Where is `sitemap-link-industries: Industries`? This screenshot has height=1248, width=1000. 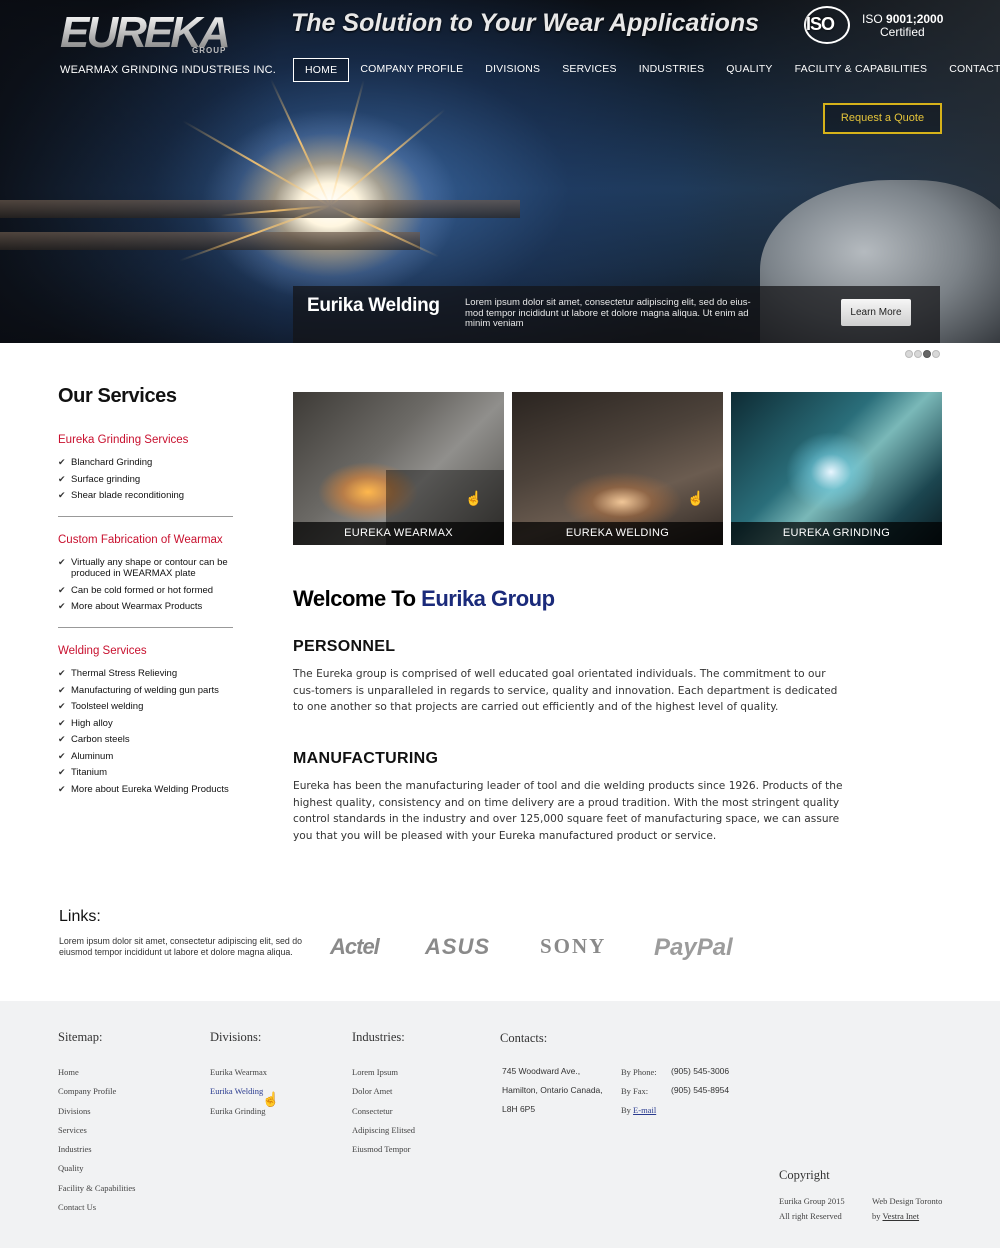
sitemap-link-industries: Industries is located at coordinates (96, 1152).